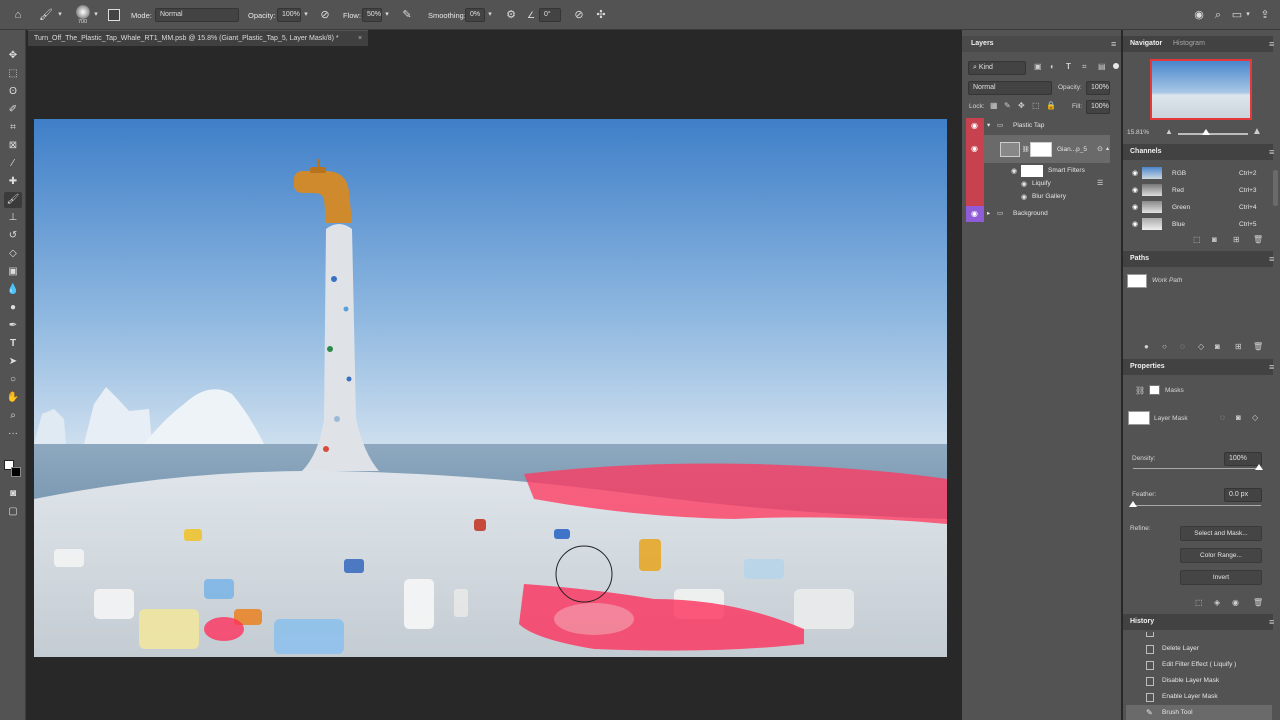 The height and width of the screenshot is (720, 1280). I want to click on channel-row-green: ◉ Green Ctrl+4, so click(1199, 207).